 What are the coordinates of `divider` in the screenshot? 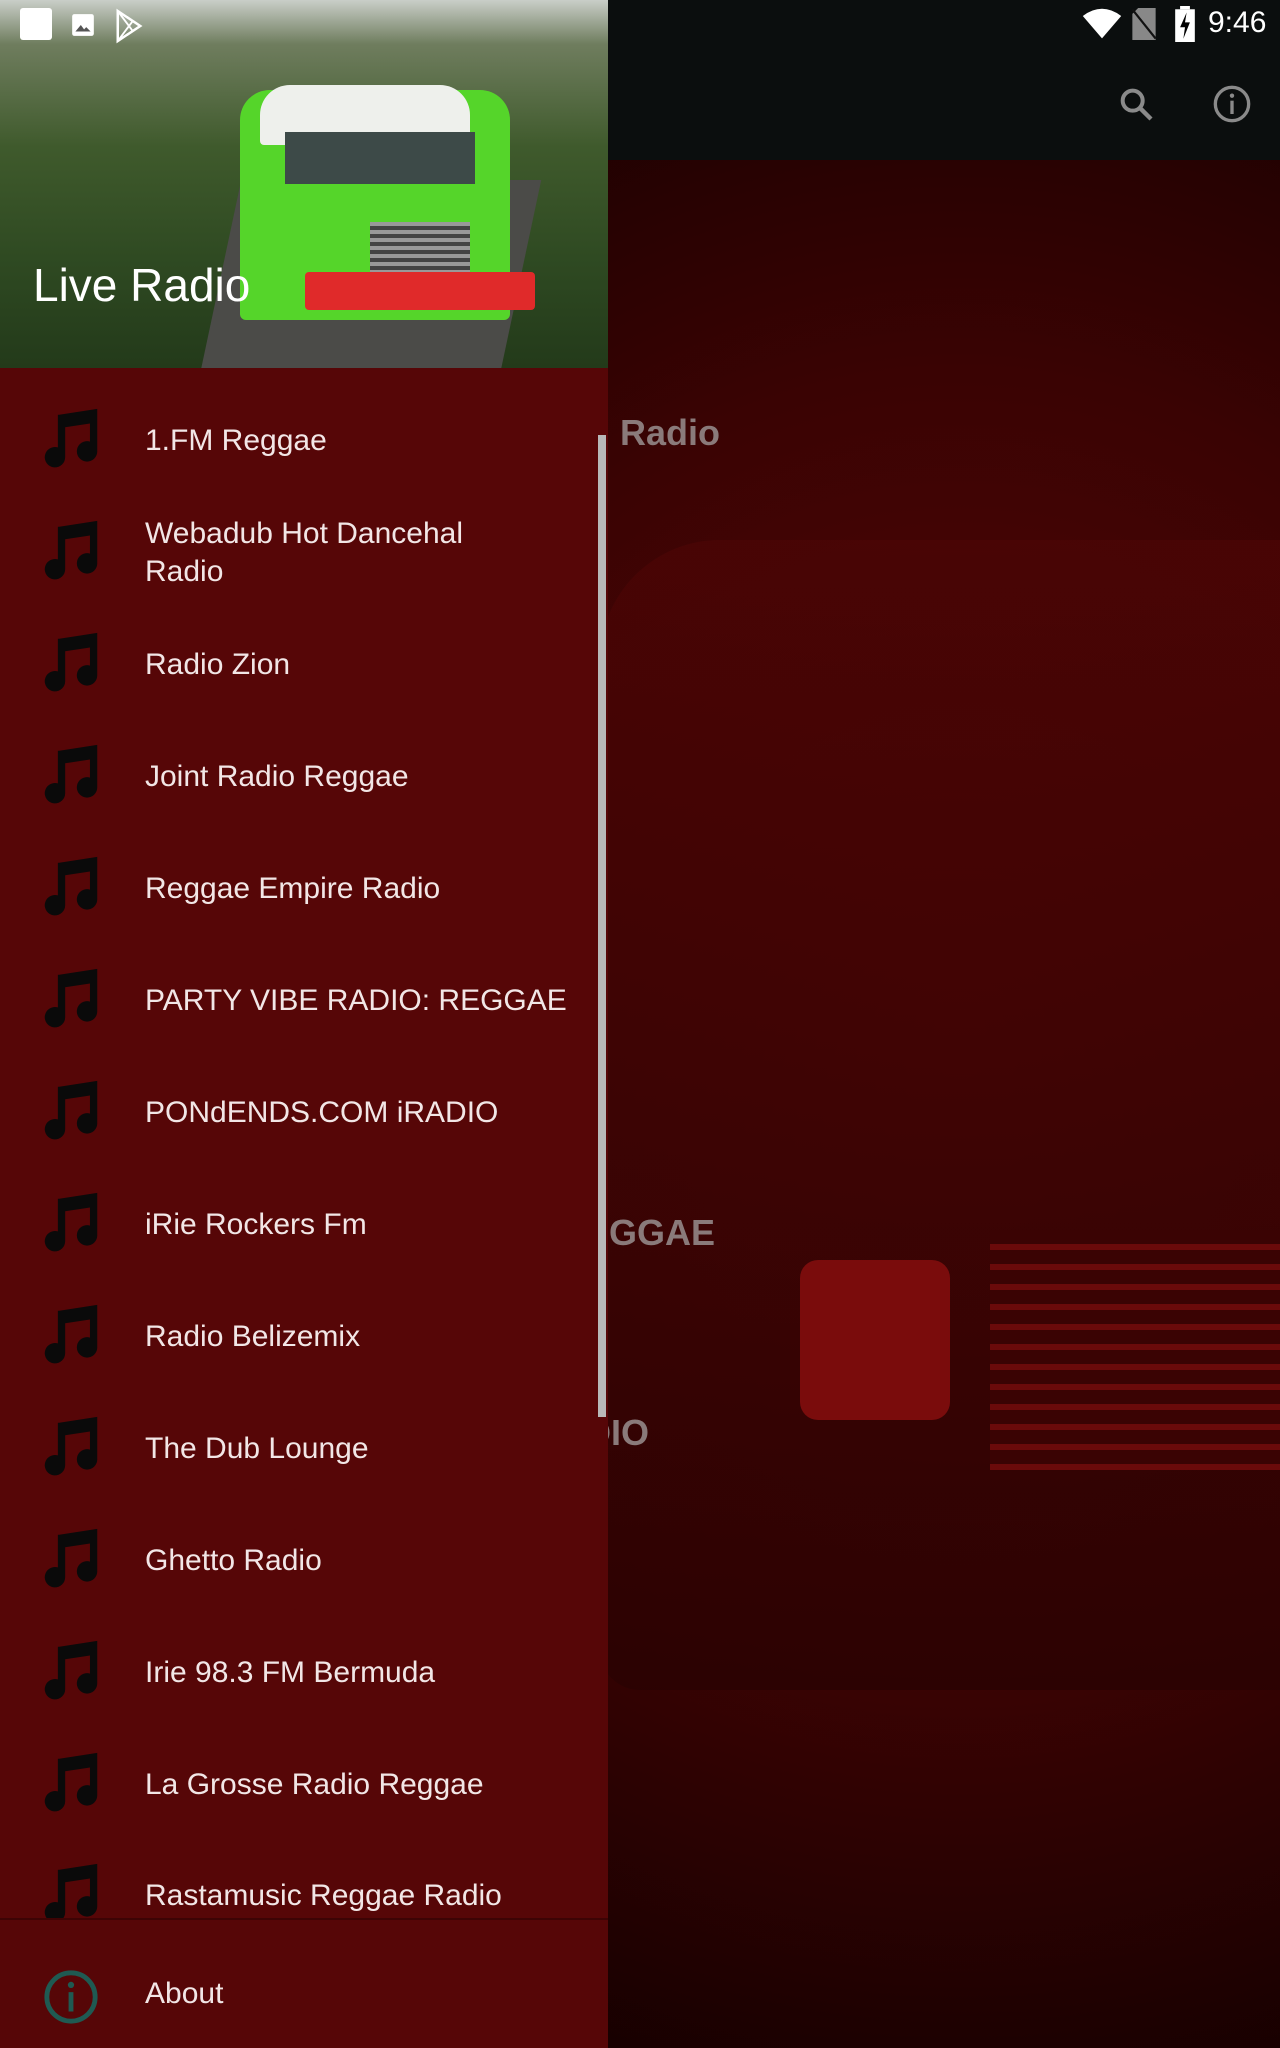 It's located at (304, 1919).